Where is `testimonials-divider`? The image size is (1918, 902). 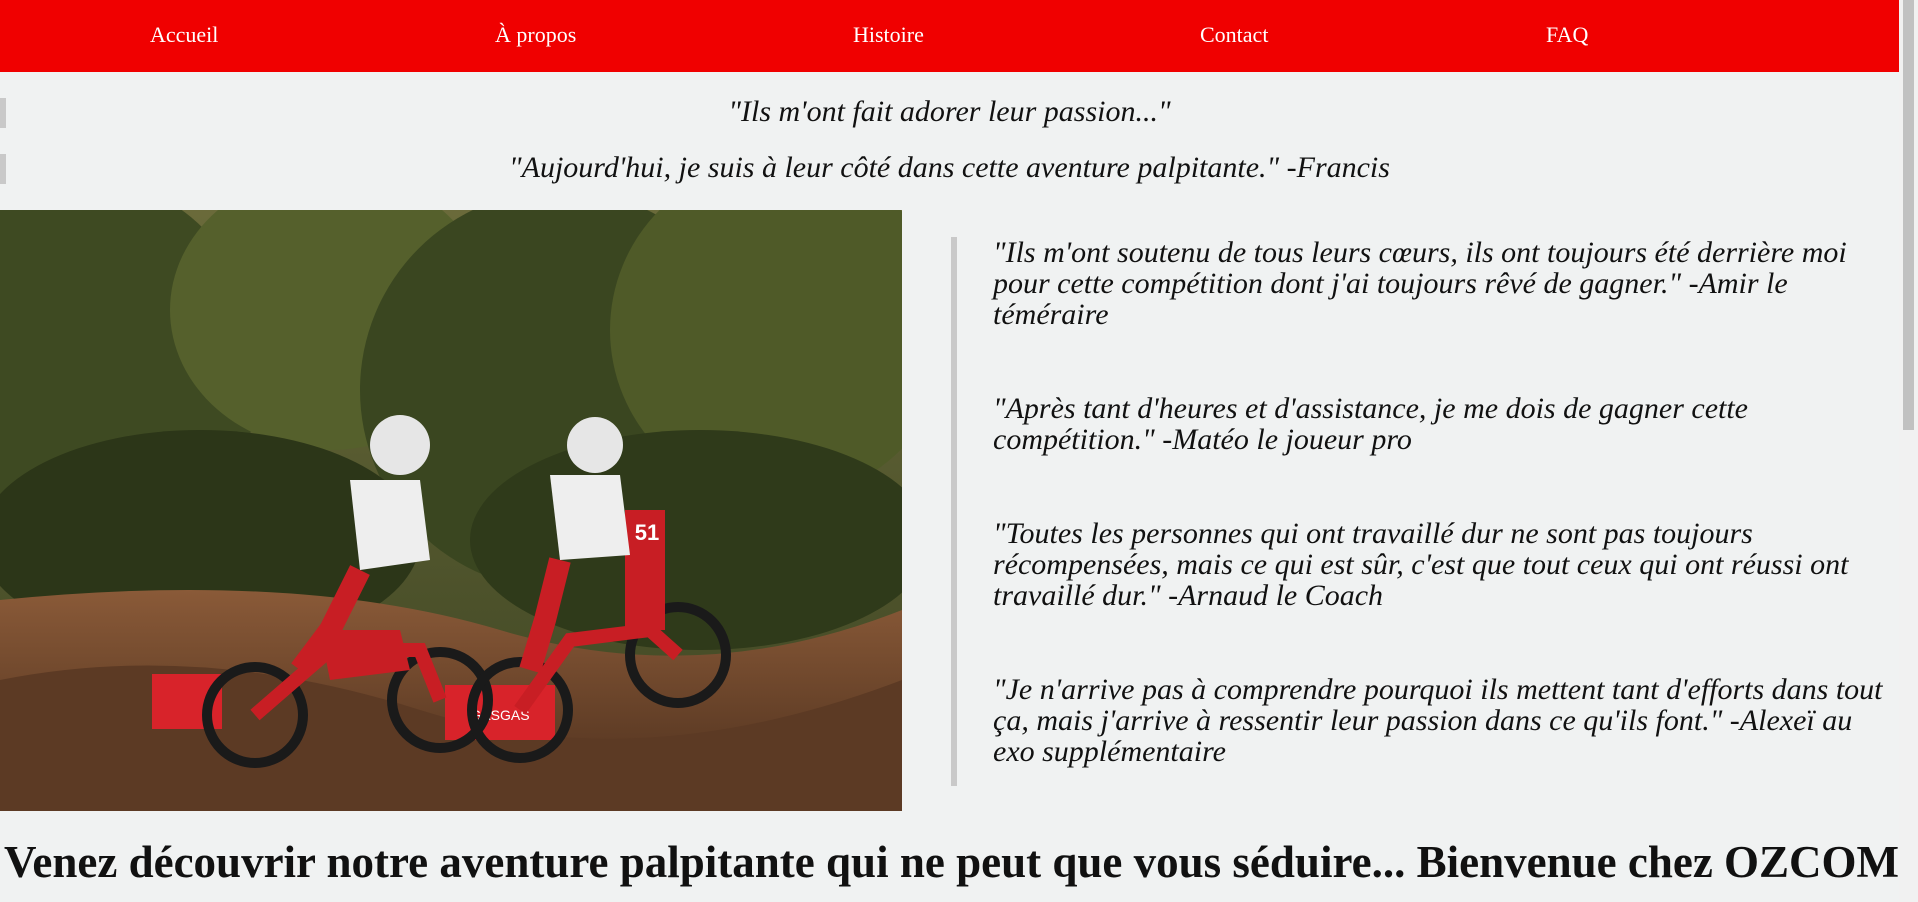
testimonials-divider is located at coordinates (954, 511).